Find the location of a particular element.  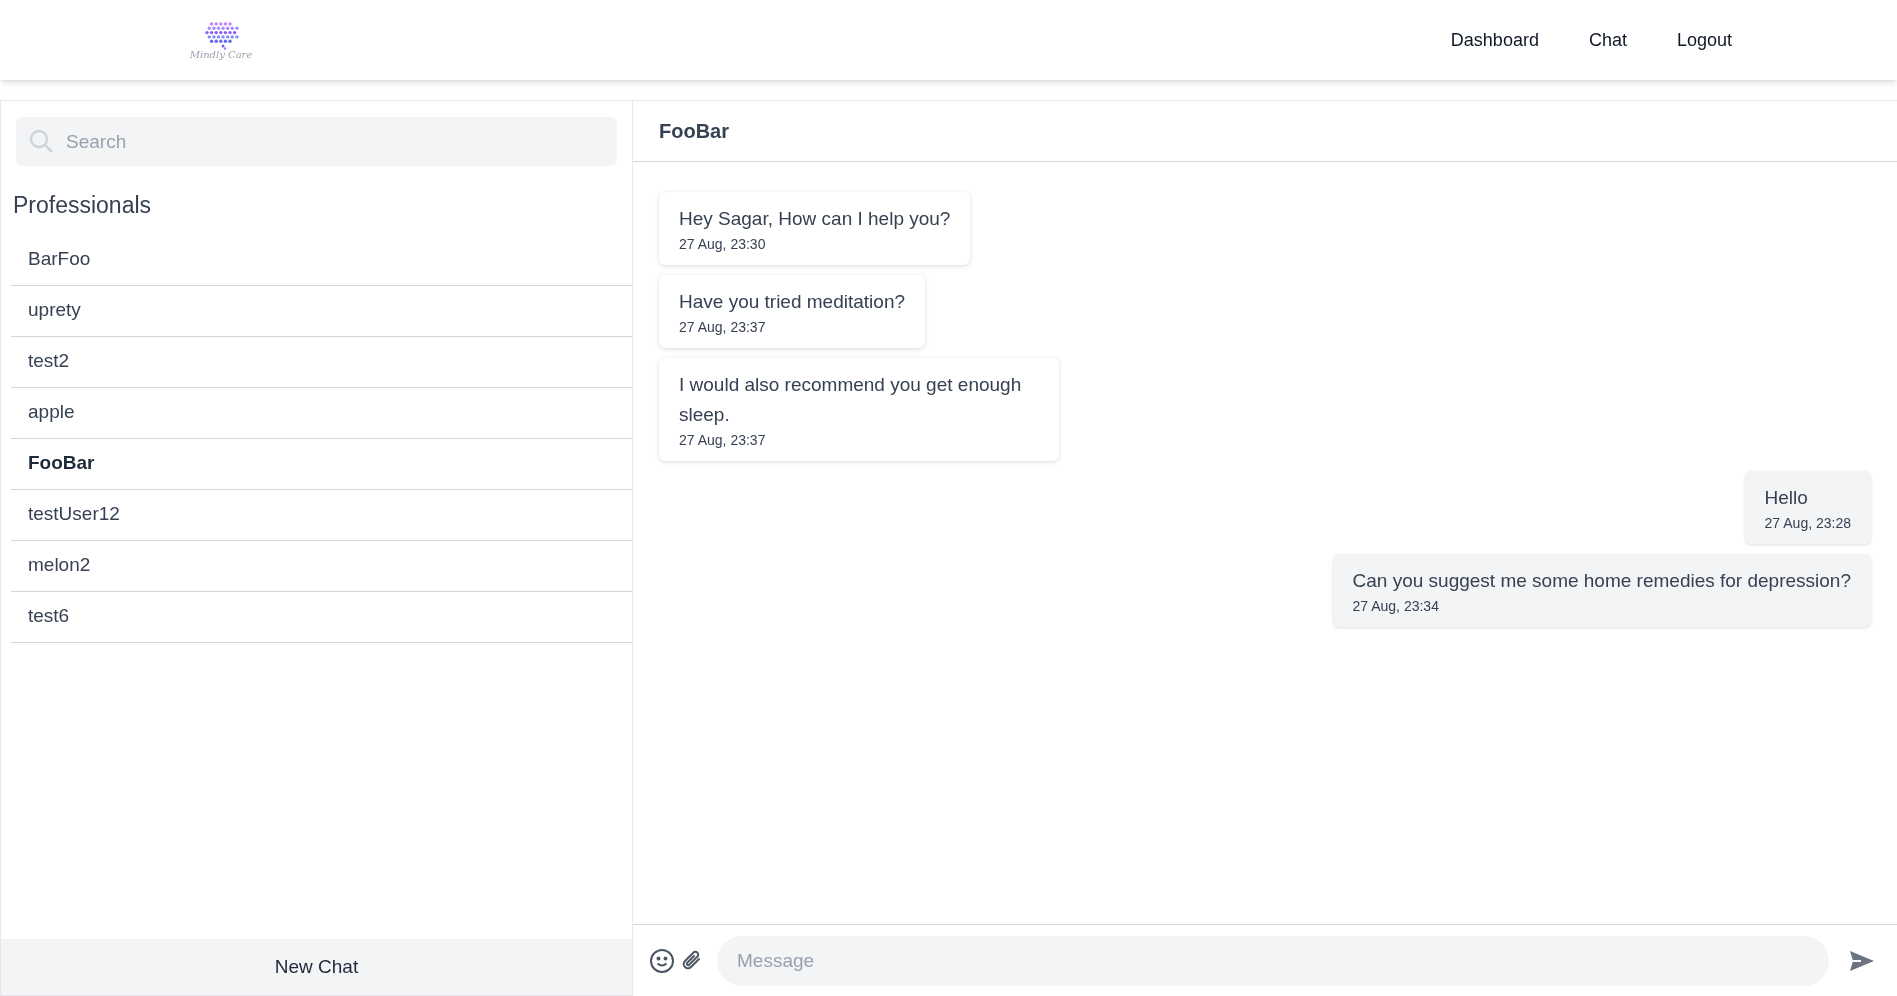

chat-title: FooBar is located at coordinates (1265, 131).